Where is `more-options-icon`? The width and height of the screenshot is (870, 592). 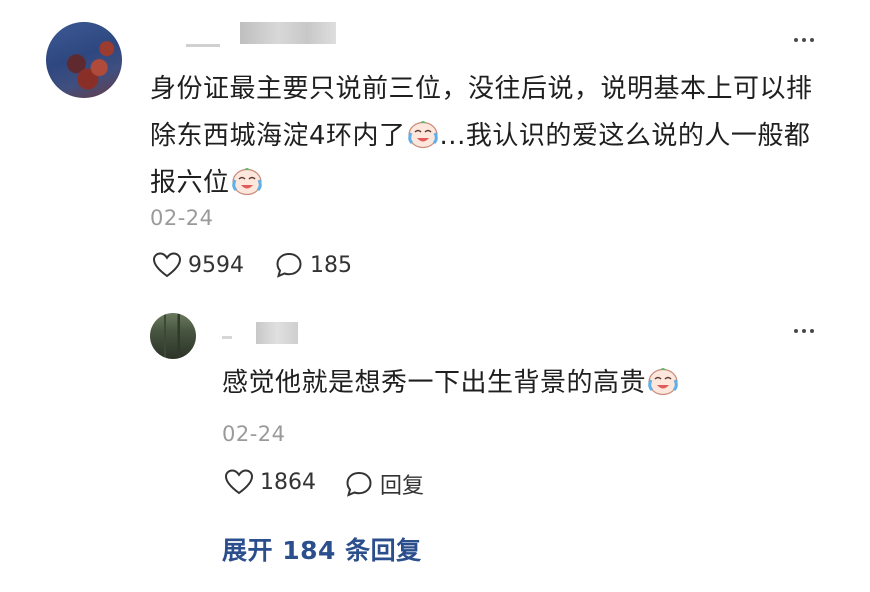
more-options-icon is located at coordinates (804, 40).